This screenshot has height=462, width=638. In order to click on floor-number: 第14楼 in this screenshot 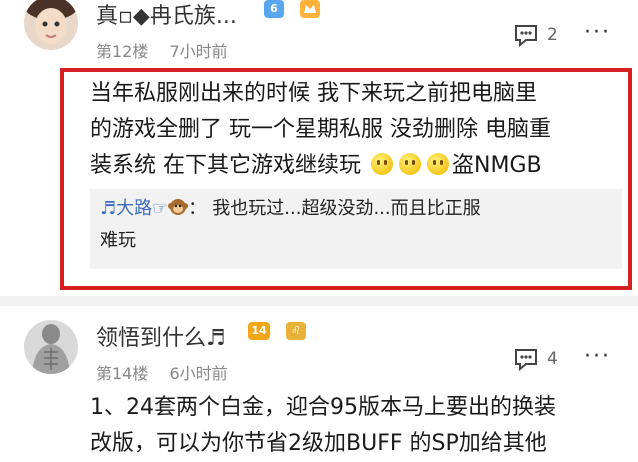, I will do `click(122, 373)`.